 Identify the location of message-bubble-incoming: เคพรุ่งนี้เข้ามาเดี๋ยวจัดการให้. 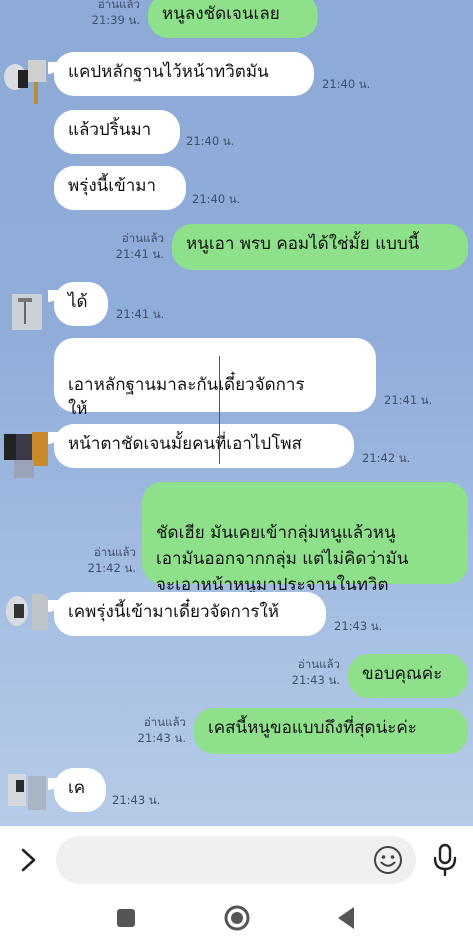
(190, 614).